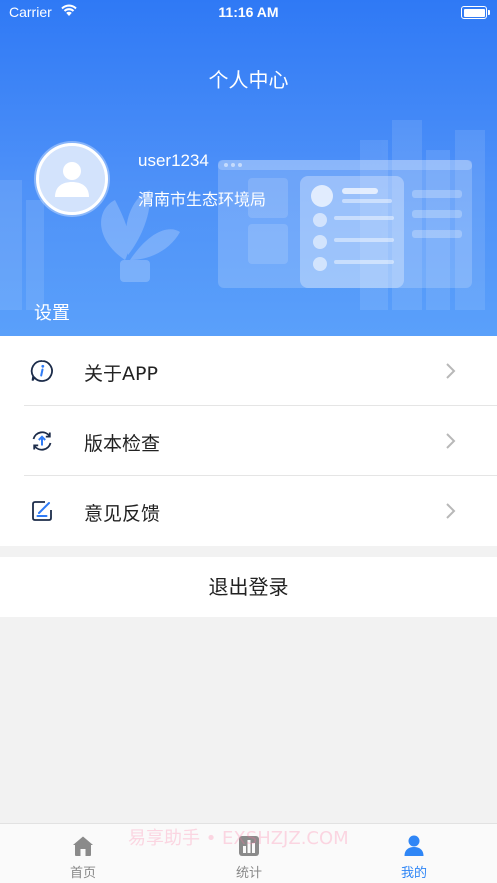  I want to click on feedback-edit-icon, so click(42, 511).